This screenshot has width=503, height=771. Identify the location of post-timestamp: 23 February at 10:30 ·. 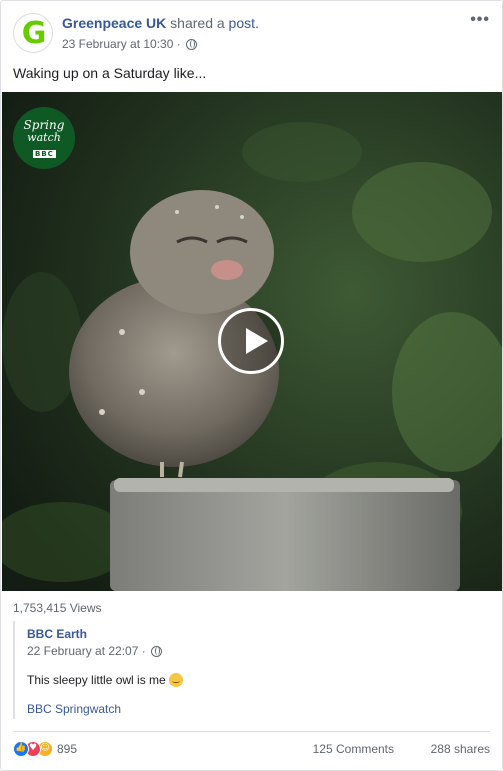
(130, 44).